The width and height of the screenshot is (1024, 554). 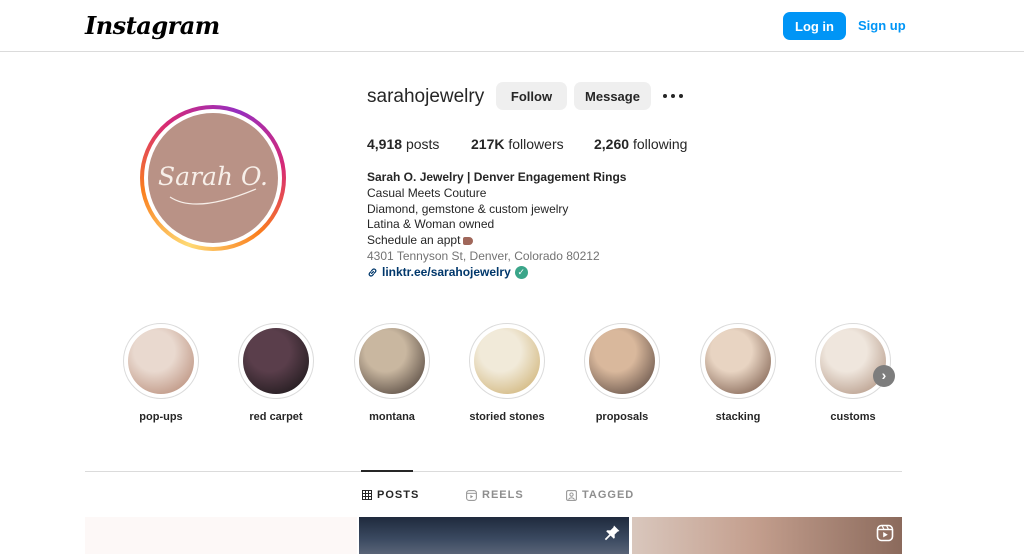 I want to click on highlight-item: stacking, so click(x=738, y=373).